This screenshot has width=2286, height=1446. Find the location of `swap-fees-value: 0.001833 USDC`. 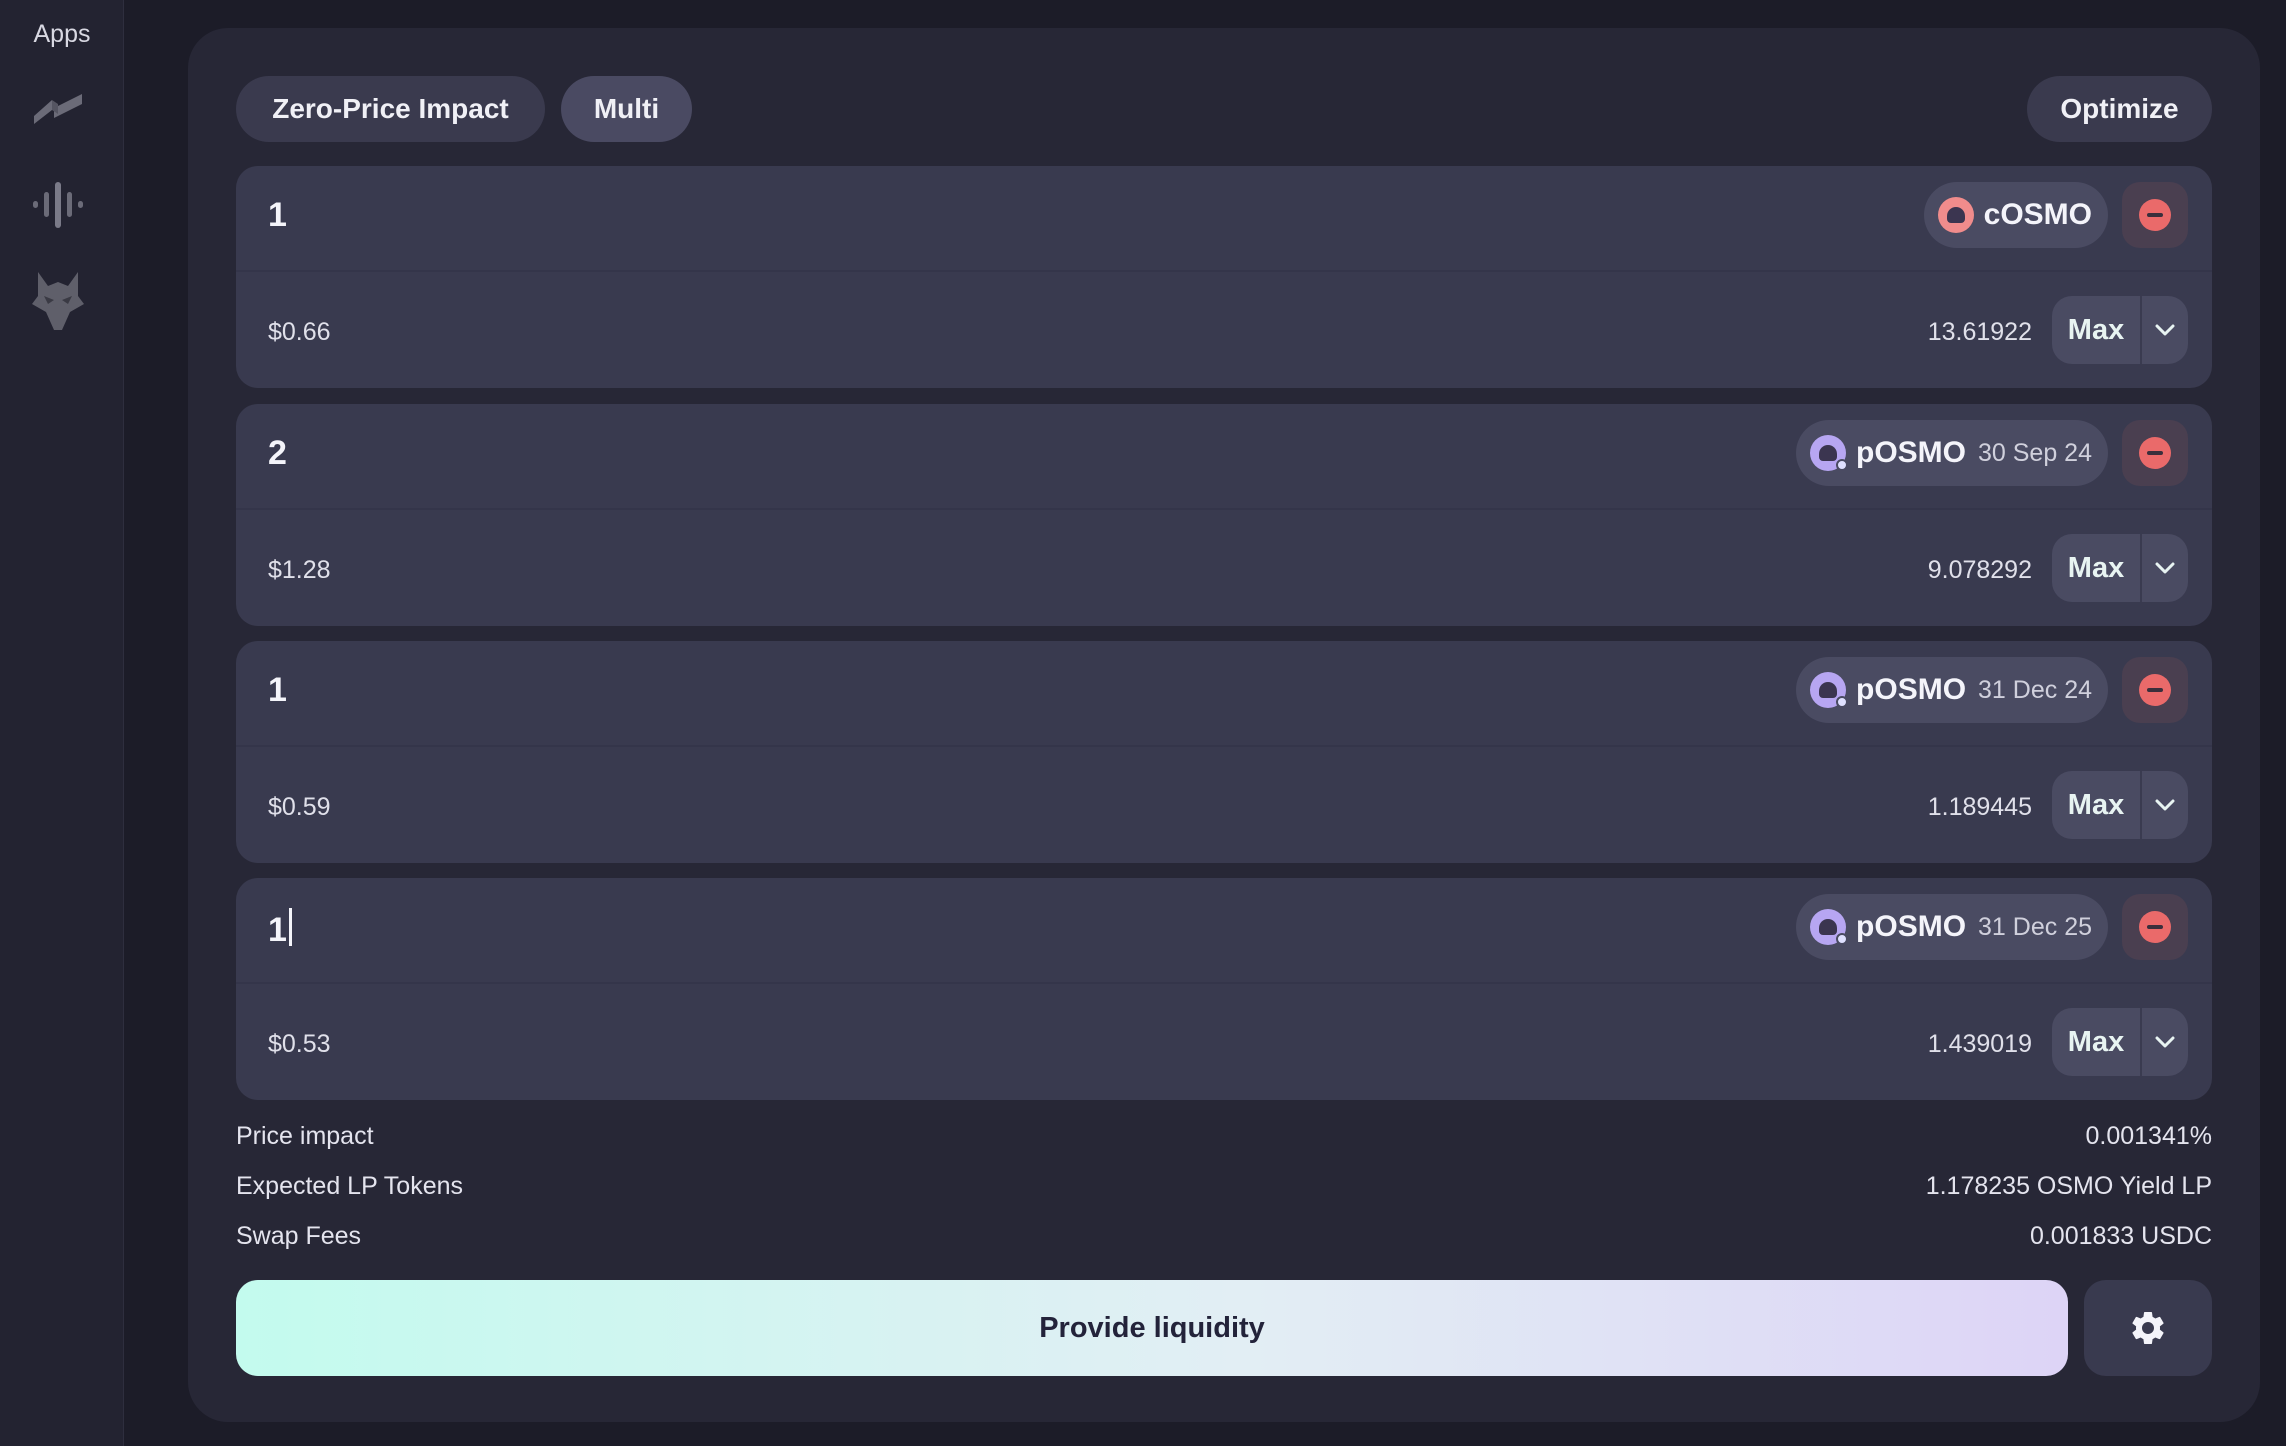

swap-fees-value: 0.001833 USDC is located at coordinates (2120, 1236).